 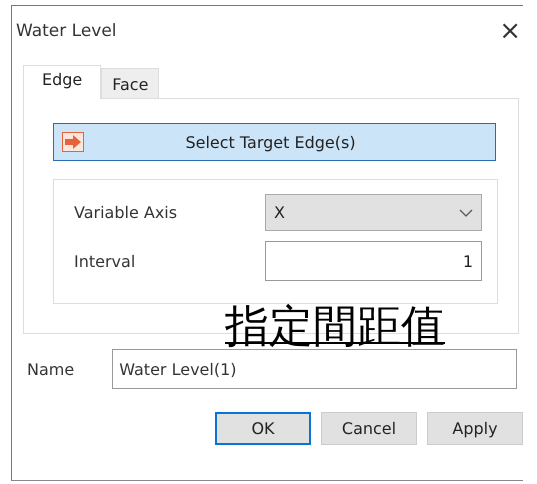 What do you see at coordinates (130, 83) in the screenshot?
I see `tab: Face` at bounding box center [130, 83].